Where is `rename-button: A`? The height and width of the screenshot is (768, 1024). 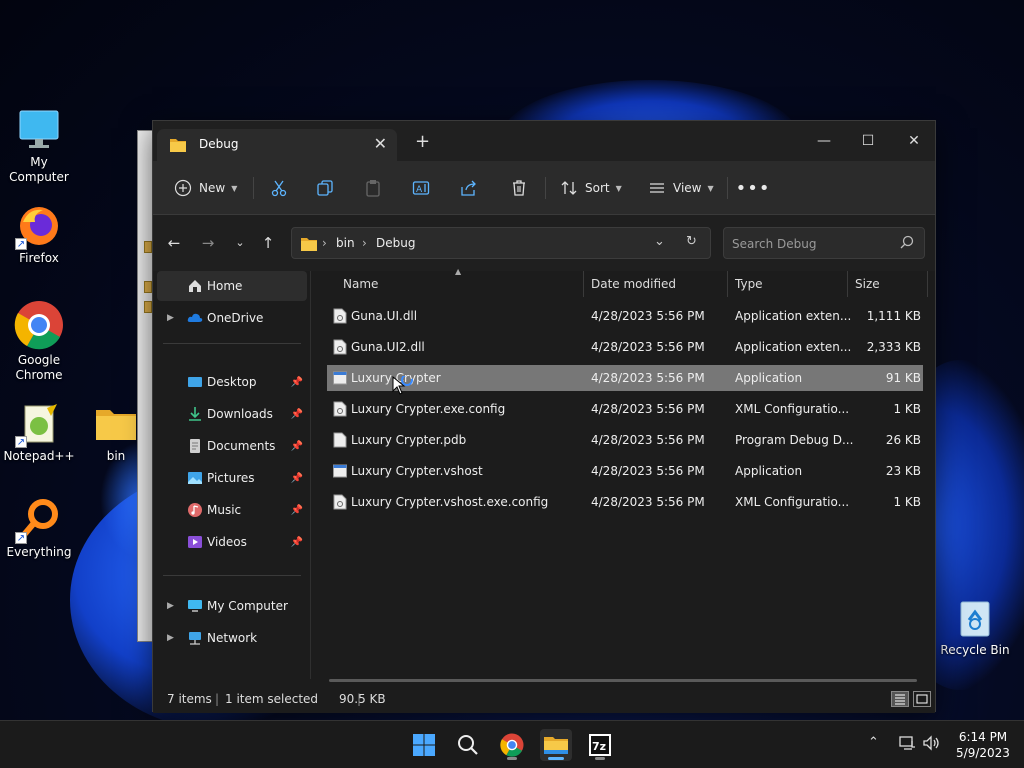
rename-button: A is located at coordinates (421, 188).